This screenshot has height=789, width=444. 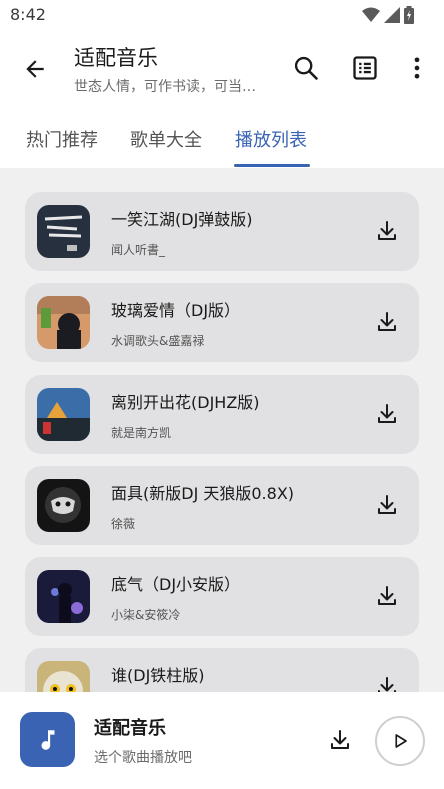 What do you see at coordinates (185, 402) in the screenshot?
I see `song-title: 离别开出花(DJHZ版)` at bounding box center [185, 402].